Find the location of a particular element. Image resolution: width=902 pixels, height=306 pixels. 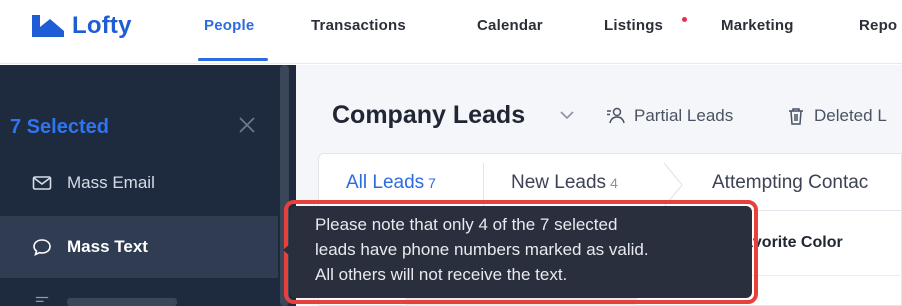

mass-email-label: Mass Email is located at coordinates (111, 182).